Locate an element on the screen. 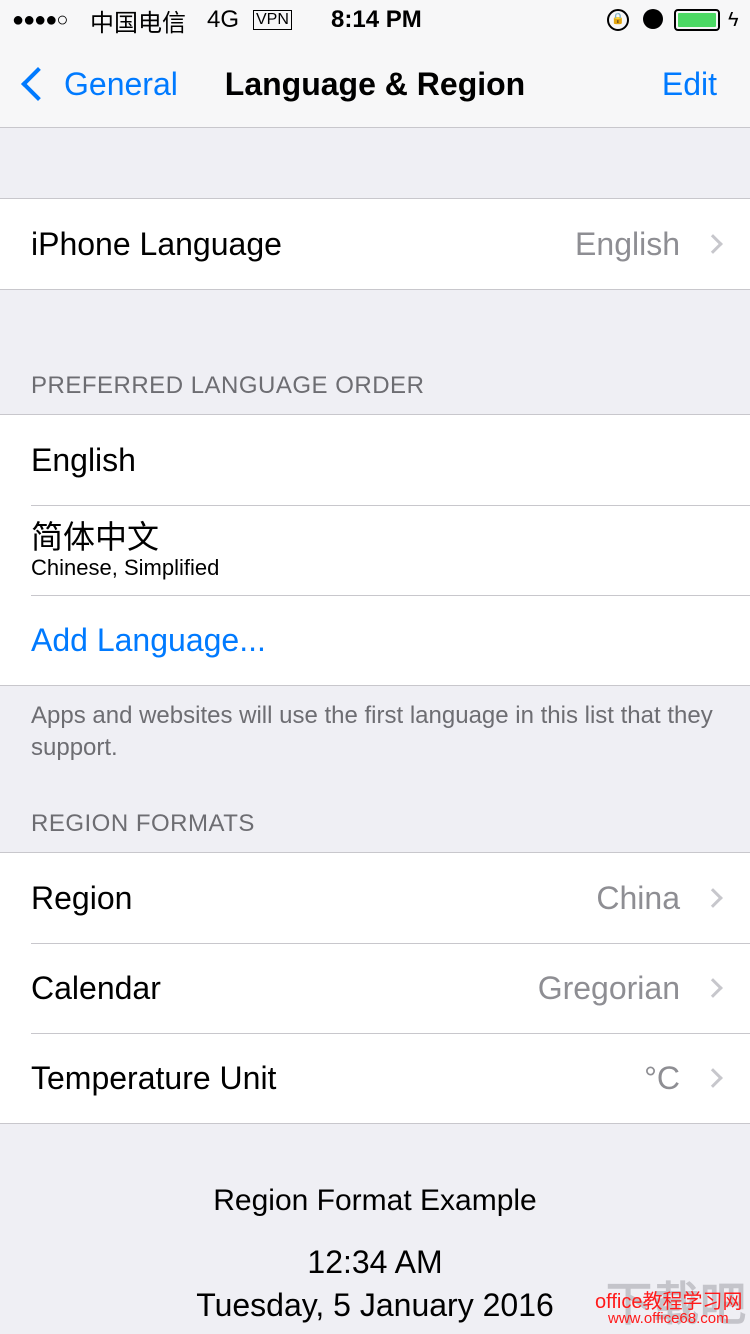 This screenshot has height=1334, width=750. calendar-row: Calendar Gregorian is located at coordinates (375, 988).